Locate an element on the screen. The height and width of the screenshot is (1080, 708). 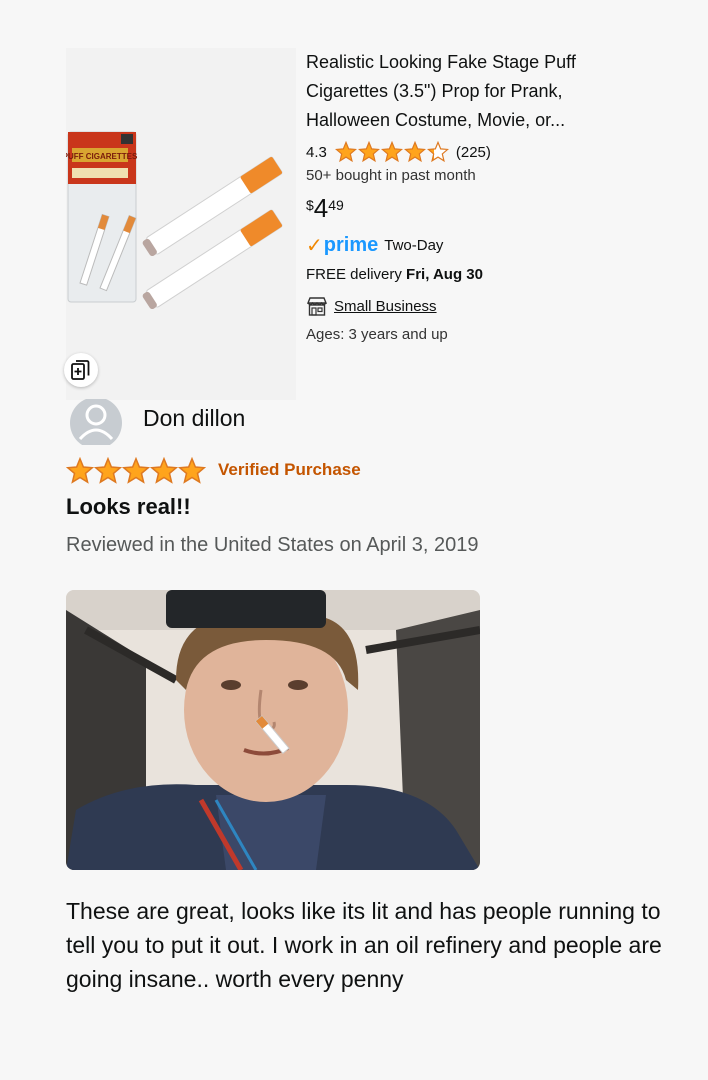
verified-purchase-badge: Verified Purchase is located at coordinates (289, 469).